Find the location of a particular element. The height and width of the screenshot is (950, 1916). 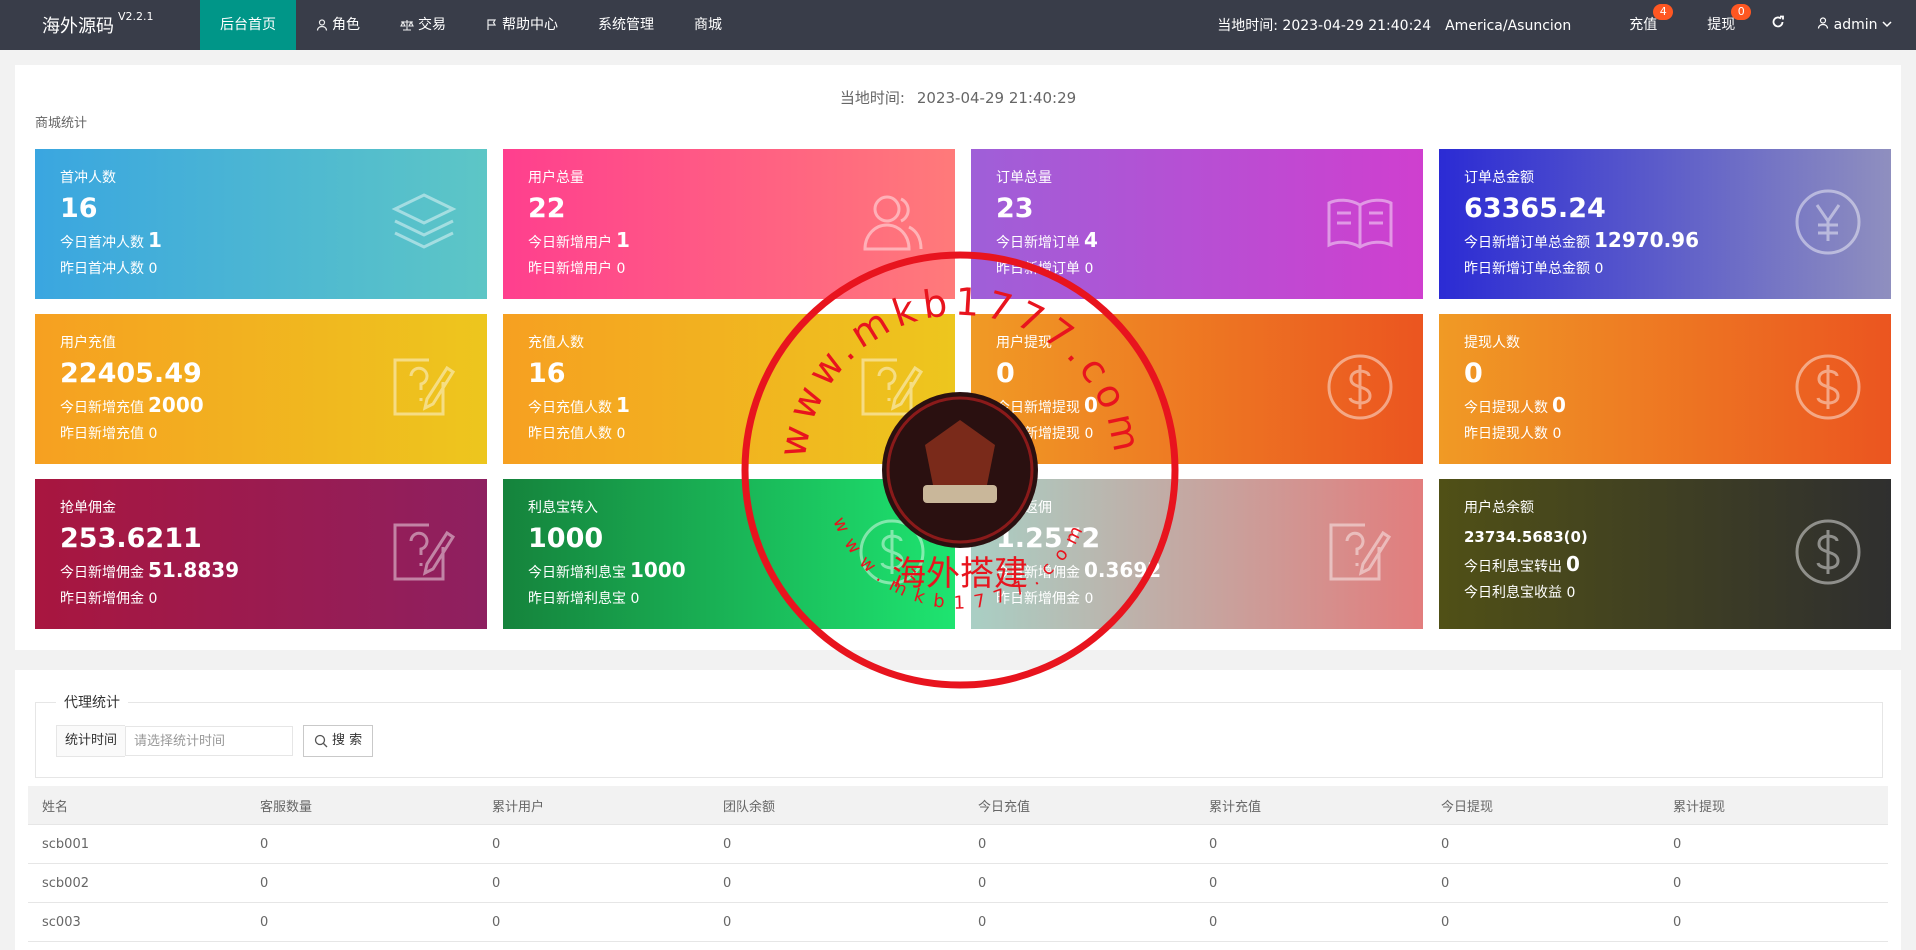

stat-card-yesterday: 昨日新增佣金 0 is located at coordinates (1045, 599).